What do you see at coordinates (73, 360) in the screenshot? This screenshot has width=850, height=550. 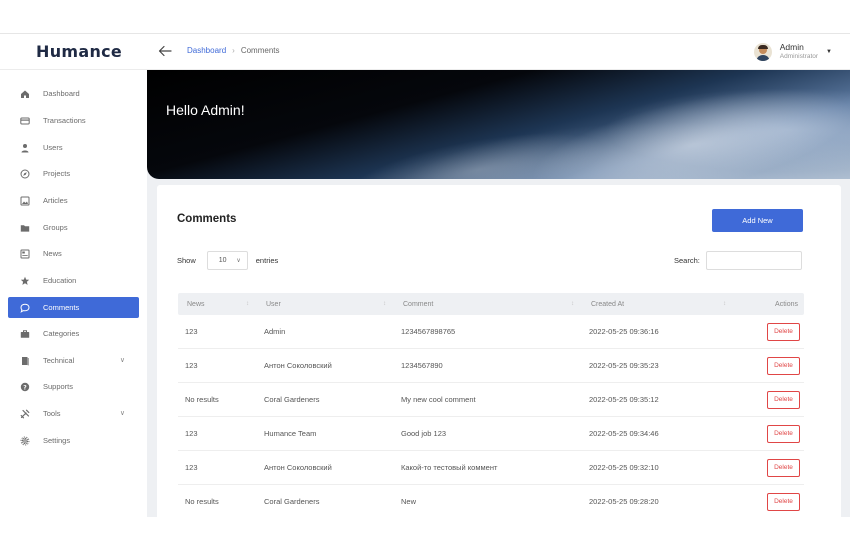 I see `sidebar-item-technical: Technical ∨` at bounding box center [73, 360].